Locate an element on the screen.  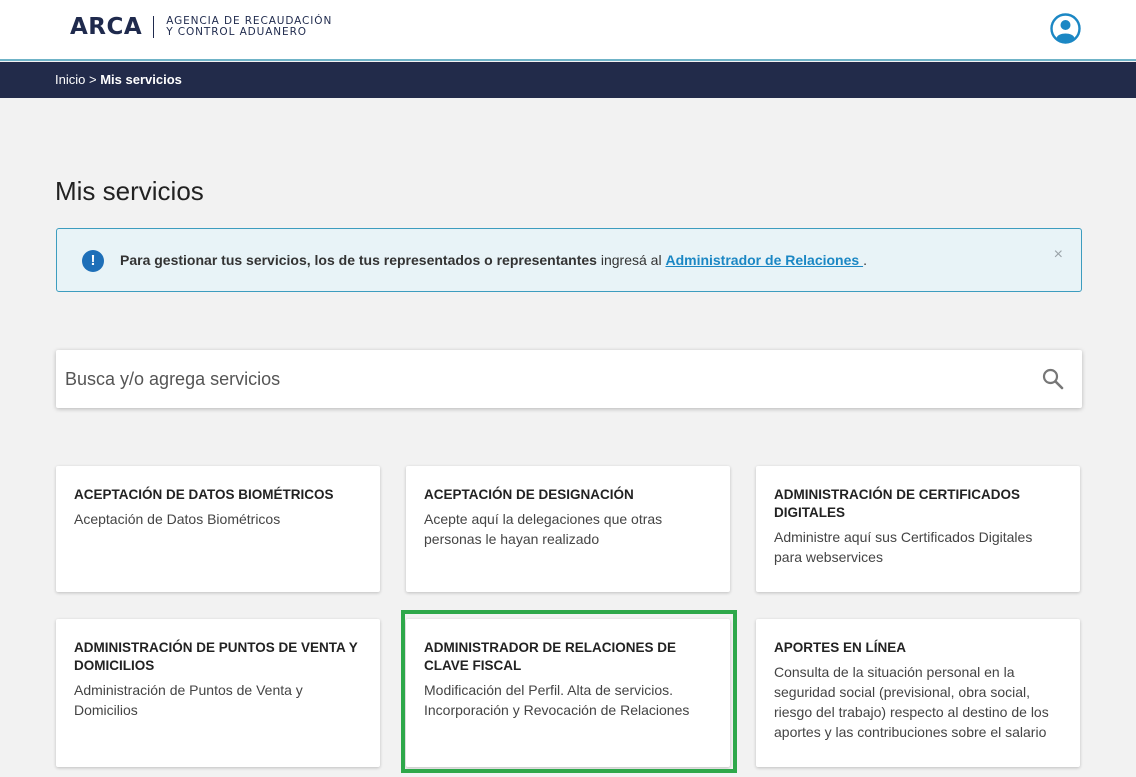
logo-subtitle-line2: Y CONTROL ADUANERO is located at coordinates (236, 32).